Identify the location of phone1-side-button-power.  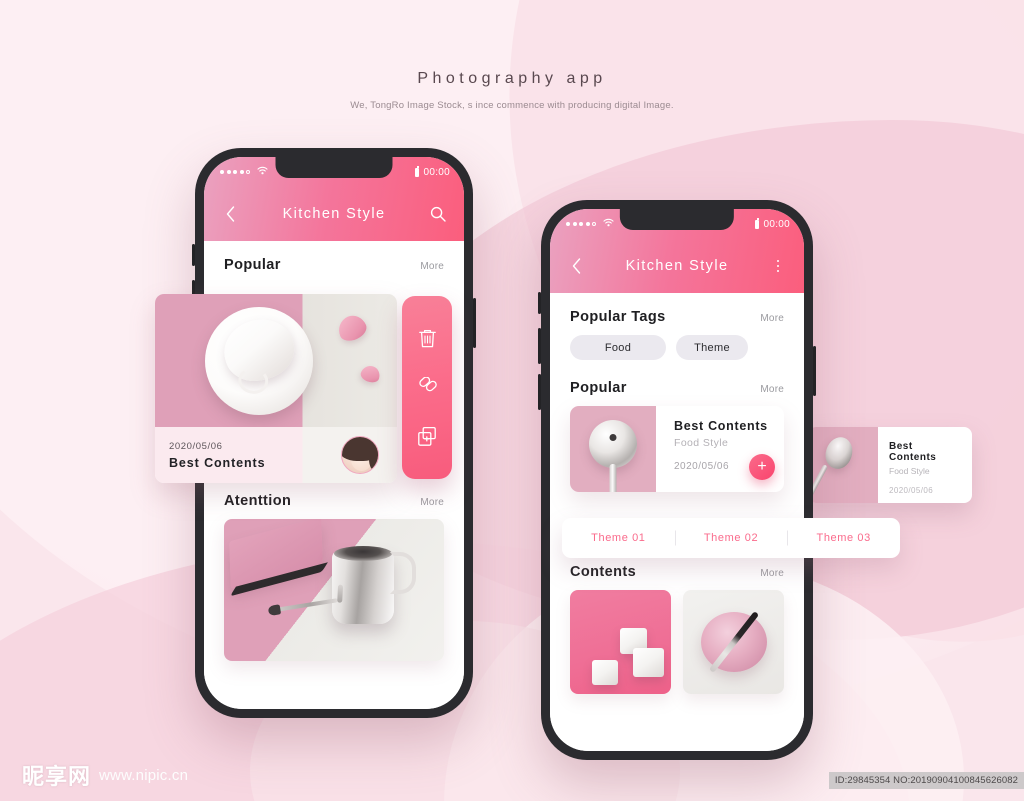
(474, 323).